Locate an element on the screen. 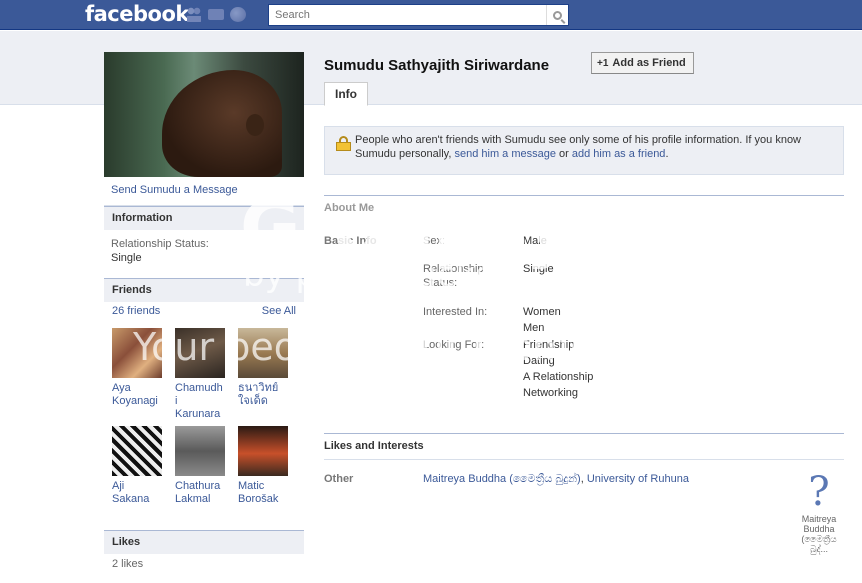  send-message-link: Send Sumudu a Message is located at coordinates (204, 191).